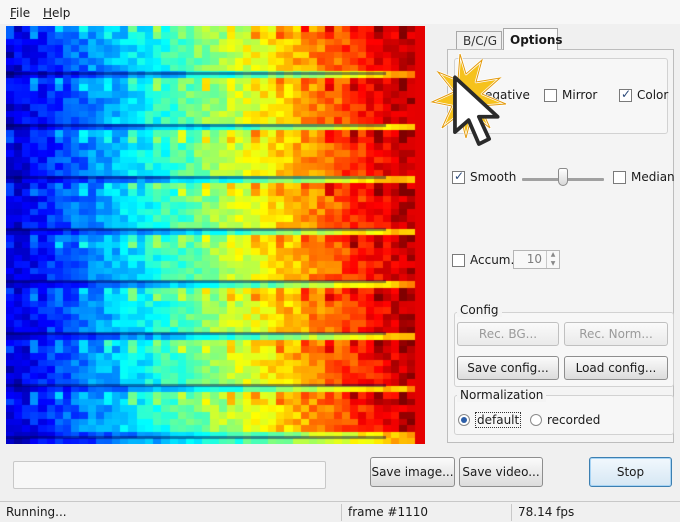 The image size is (680, 522). What do you see at coordinates (479, 40) in the screenshot?
I see `tab-bcg: B/C/G` at bounding box center [479, 40].